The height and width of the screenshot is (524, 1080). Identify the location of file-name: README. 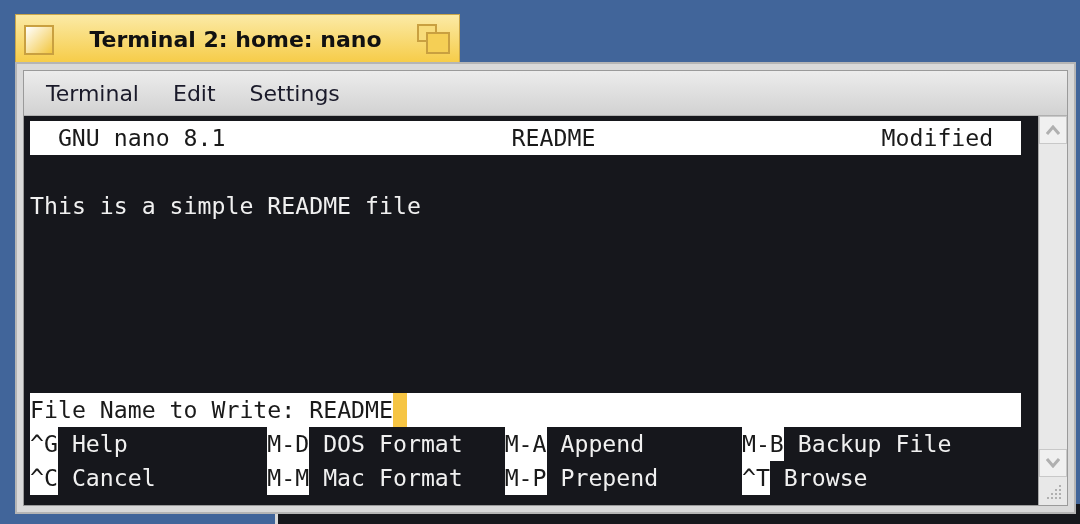
(553, 138).